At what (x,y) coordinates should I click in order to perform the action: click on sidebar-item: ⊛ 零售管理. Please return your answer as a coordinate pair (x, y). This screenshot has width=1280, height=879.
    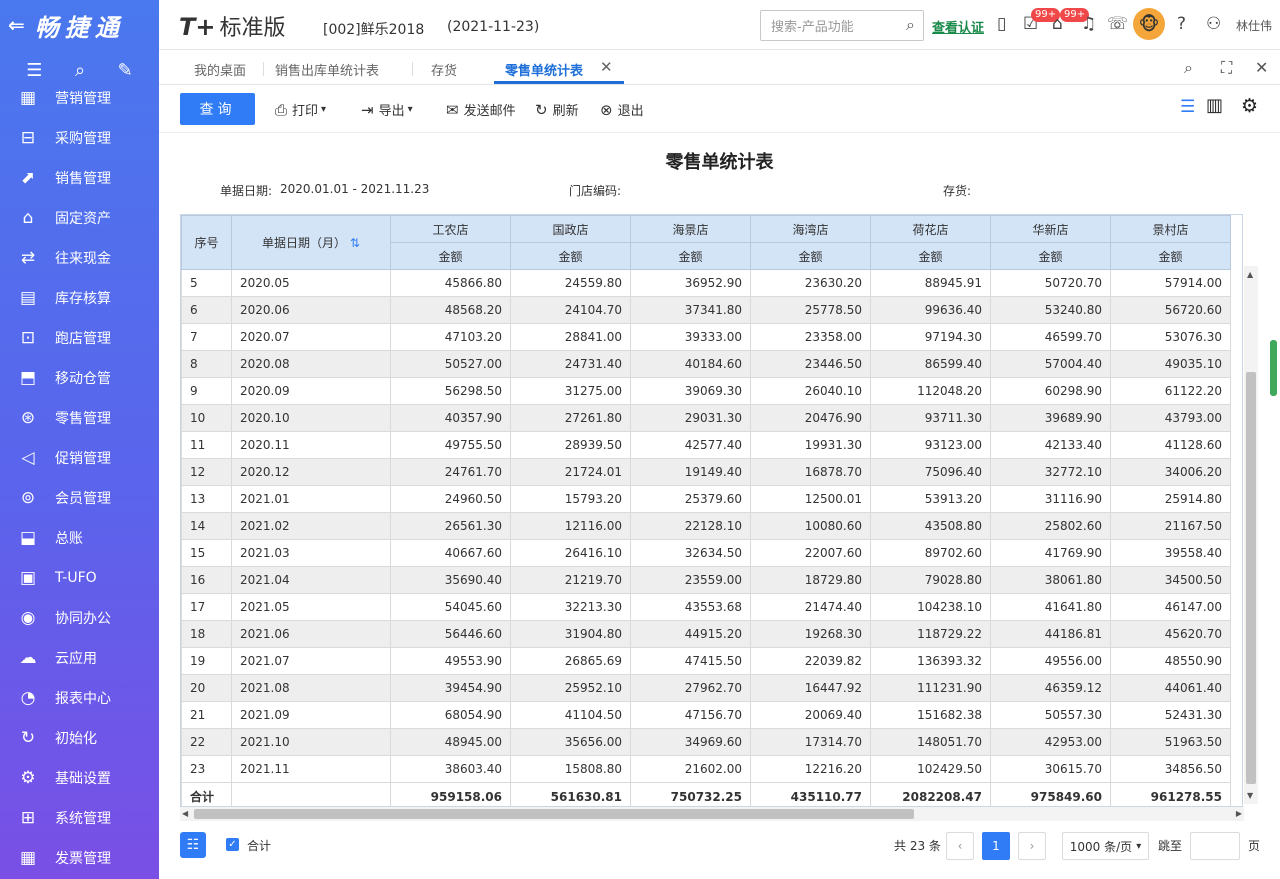
    Looking at the image, I should click on (79, 418).